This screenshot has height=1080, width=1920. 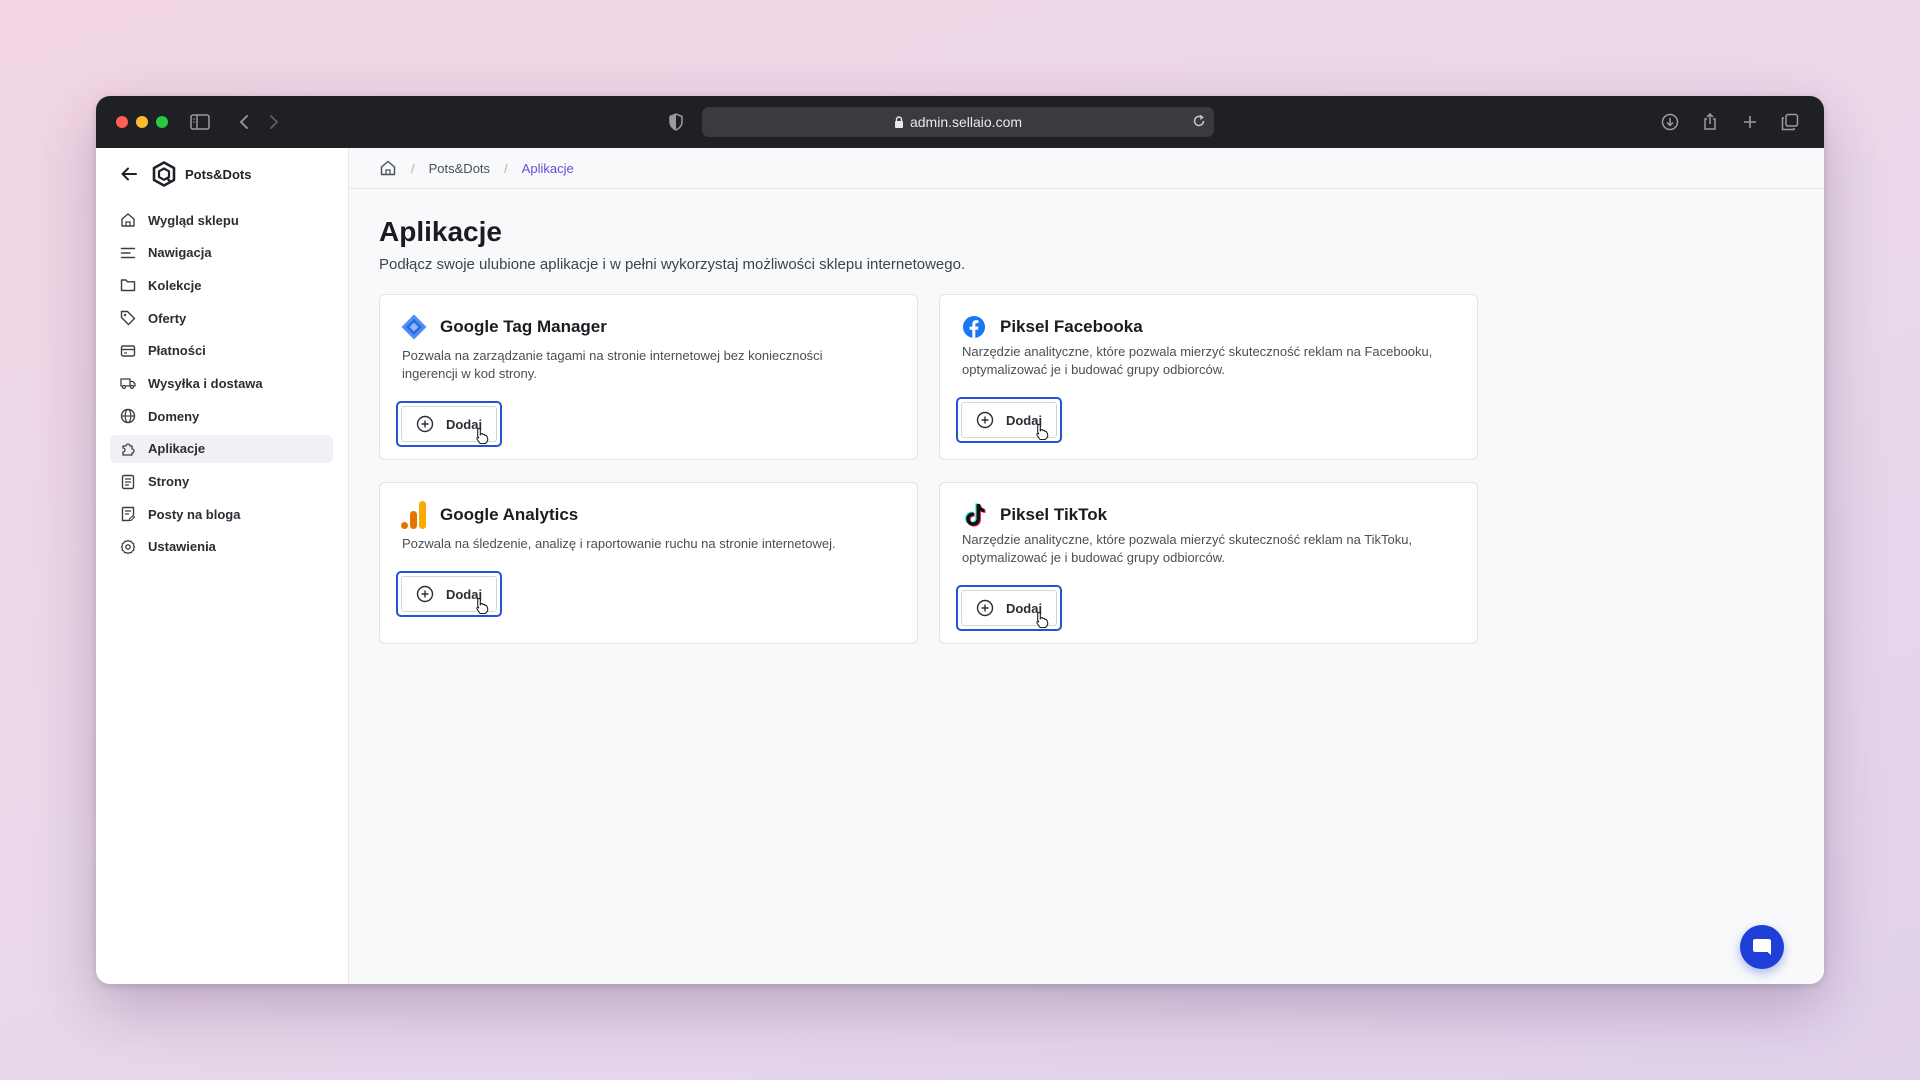 What do you see at coordinates (122, 122) in the screenshot?
I see `close-window-button` at bounding box center [122, 122].